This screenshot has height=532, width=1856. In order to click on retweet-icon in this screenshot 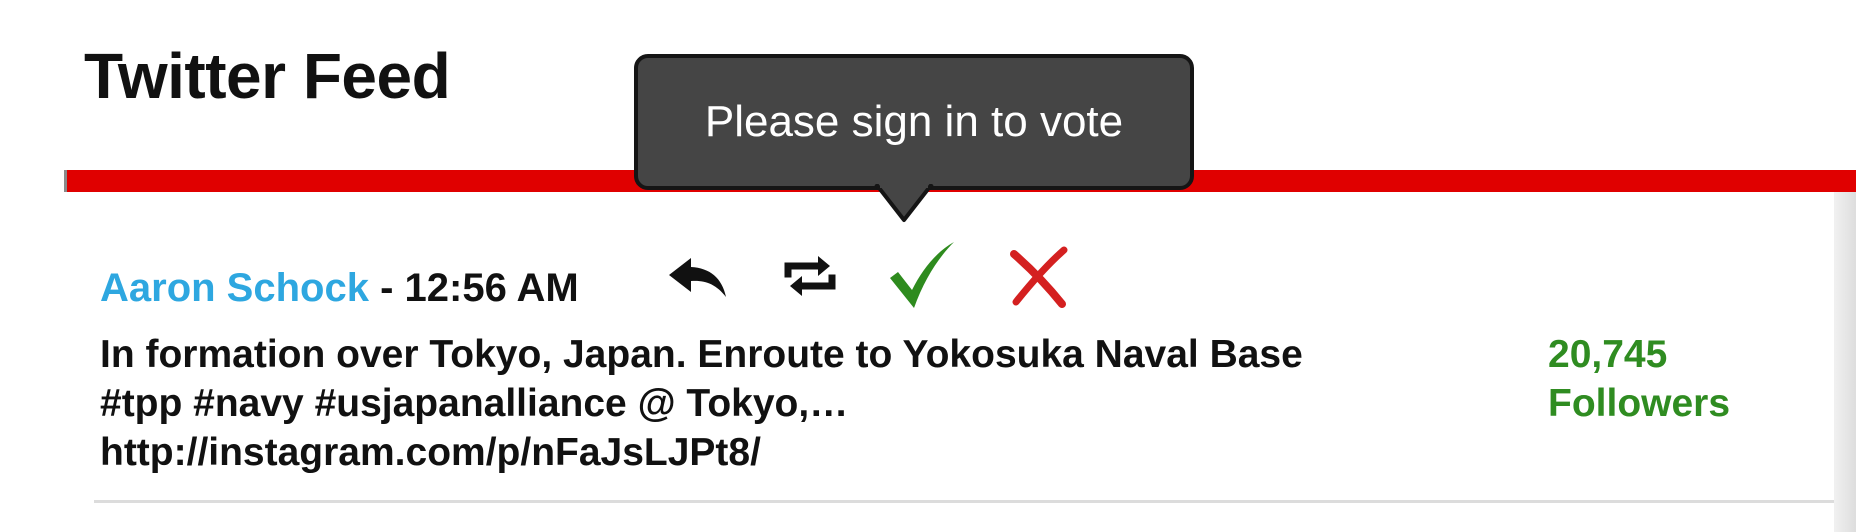, I will do `click(810, 276)`.